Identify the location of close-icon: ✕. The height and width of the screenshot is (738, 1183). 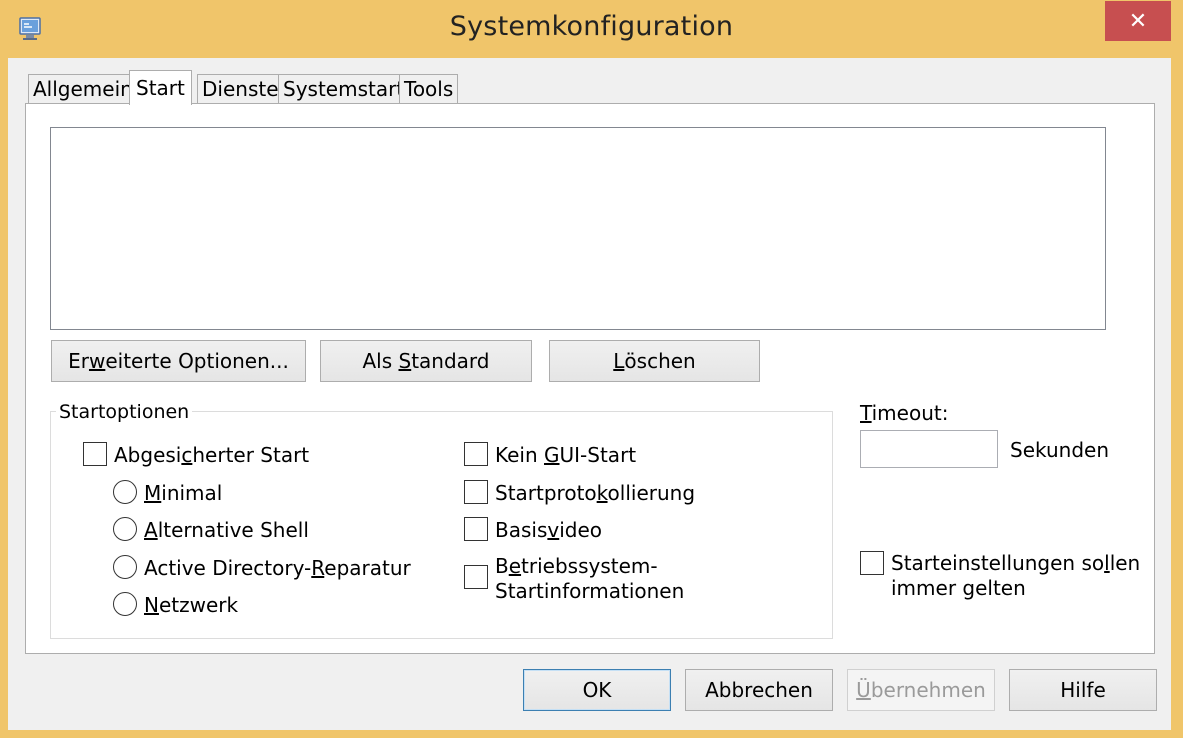
(1138, 21).